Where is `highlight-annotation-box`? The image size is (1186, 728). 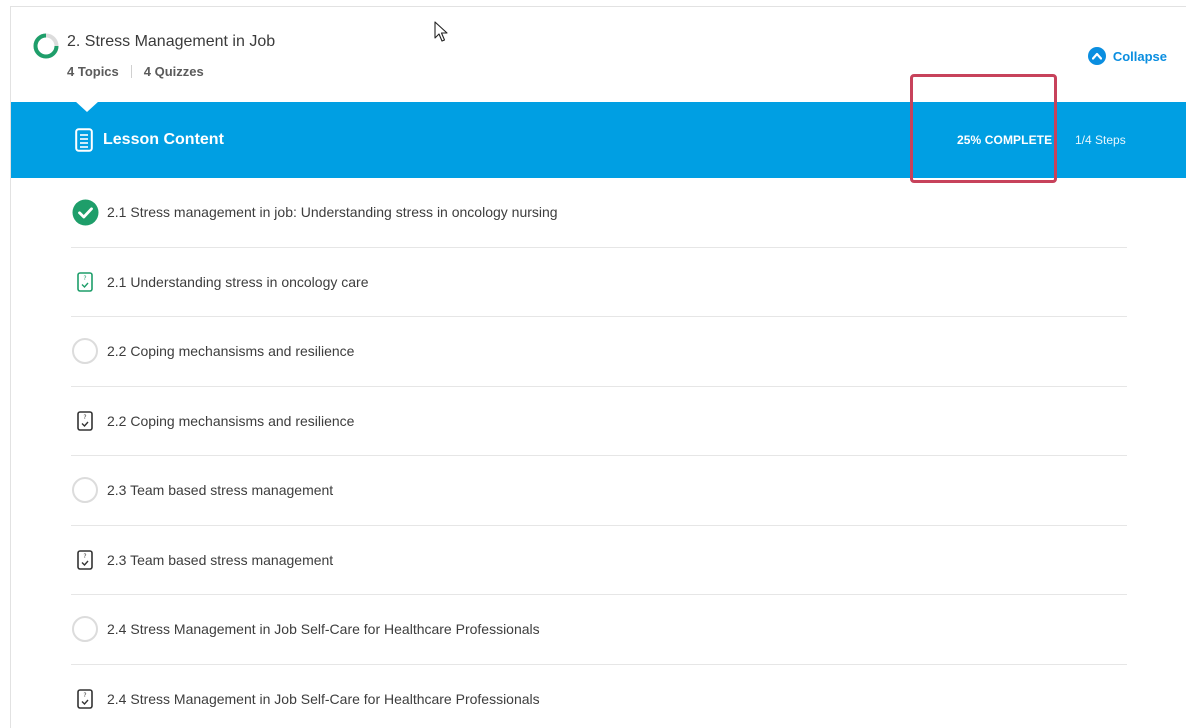
highlight-annotation-box is located at coordinates (983, 128).